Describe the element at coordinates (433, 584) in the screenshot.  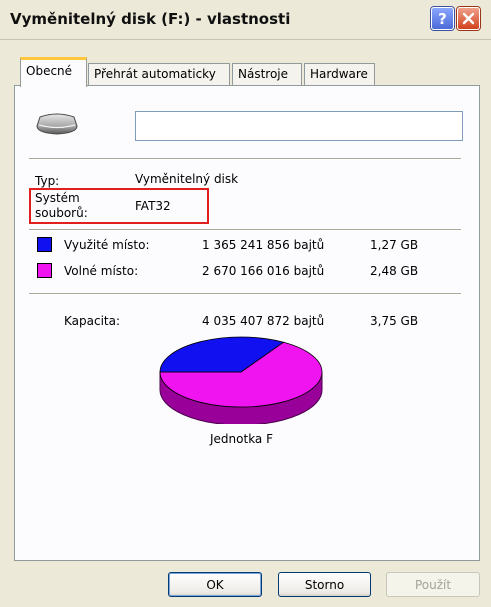
I see `apply-button: Použít` at that location.